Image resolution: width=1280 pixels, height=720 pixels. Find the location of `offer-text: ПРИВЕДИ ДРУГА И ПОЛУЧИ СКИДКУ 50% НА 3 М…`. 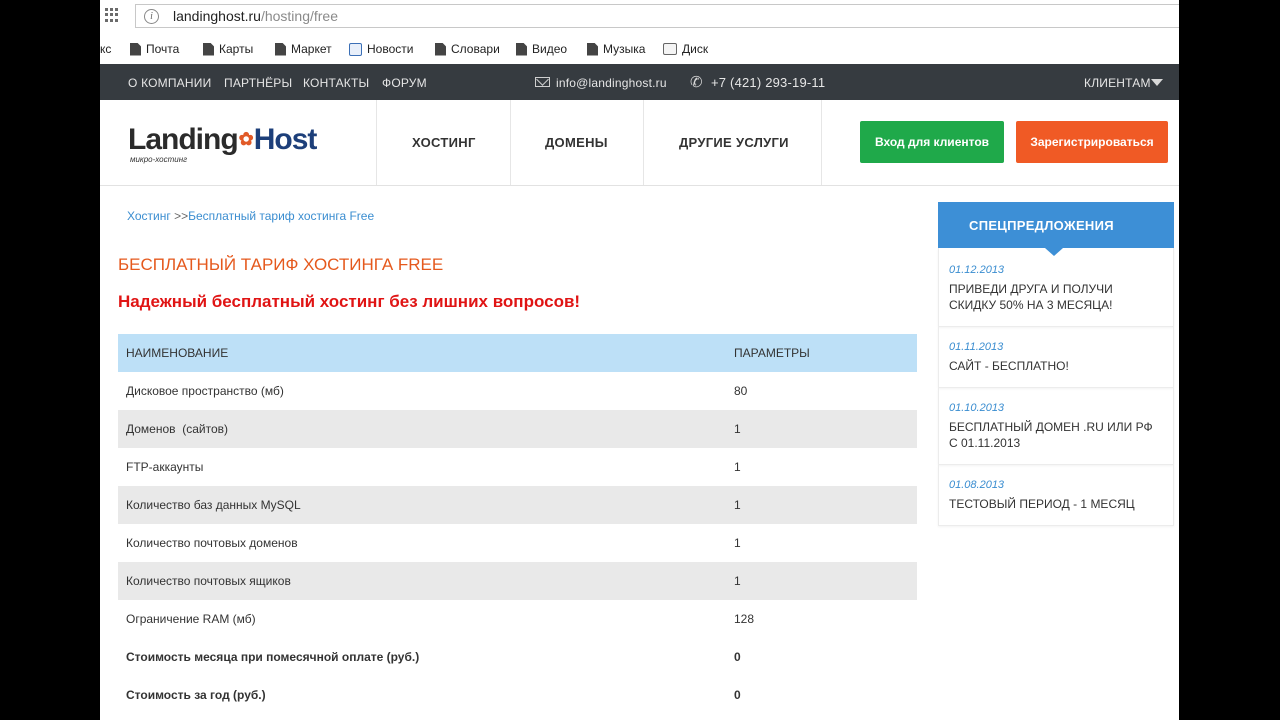

offer-text: ПРИВЕДИ ДРУГА И ПОЛУЧИ СКИДКУ 50% НА 3 М… is located at coordinates (1056, 297).